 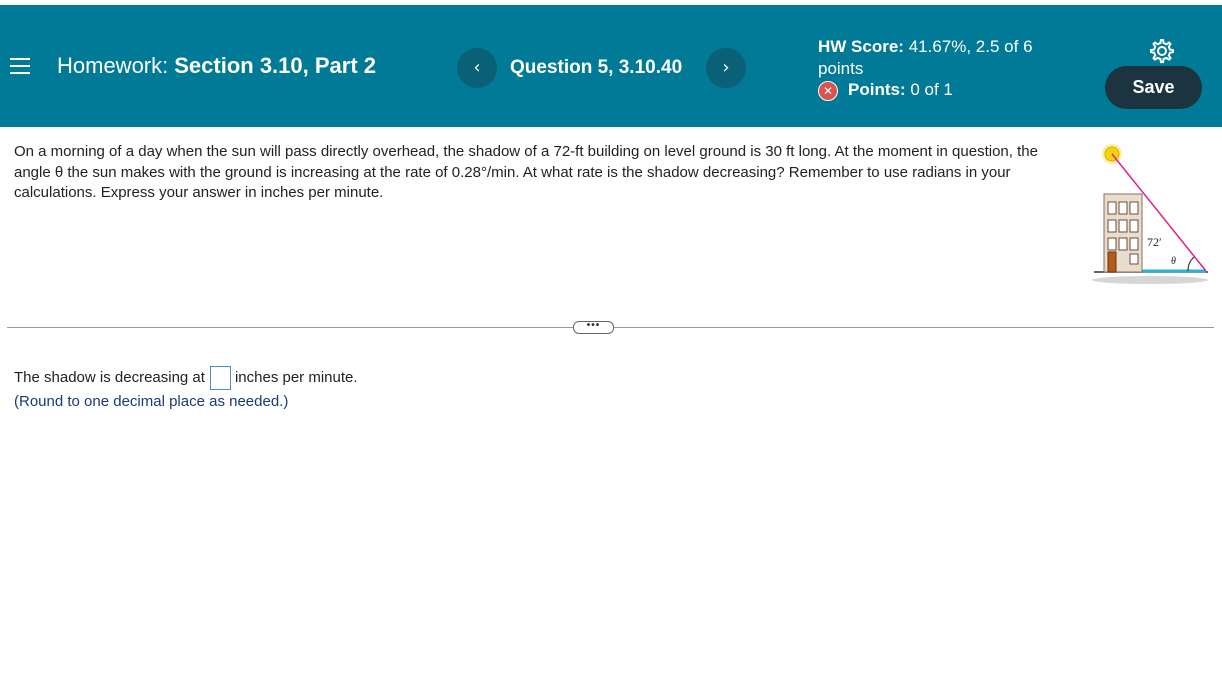 I want to click on expand-button: •••, so click(x=593, y=327).